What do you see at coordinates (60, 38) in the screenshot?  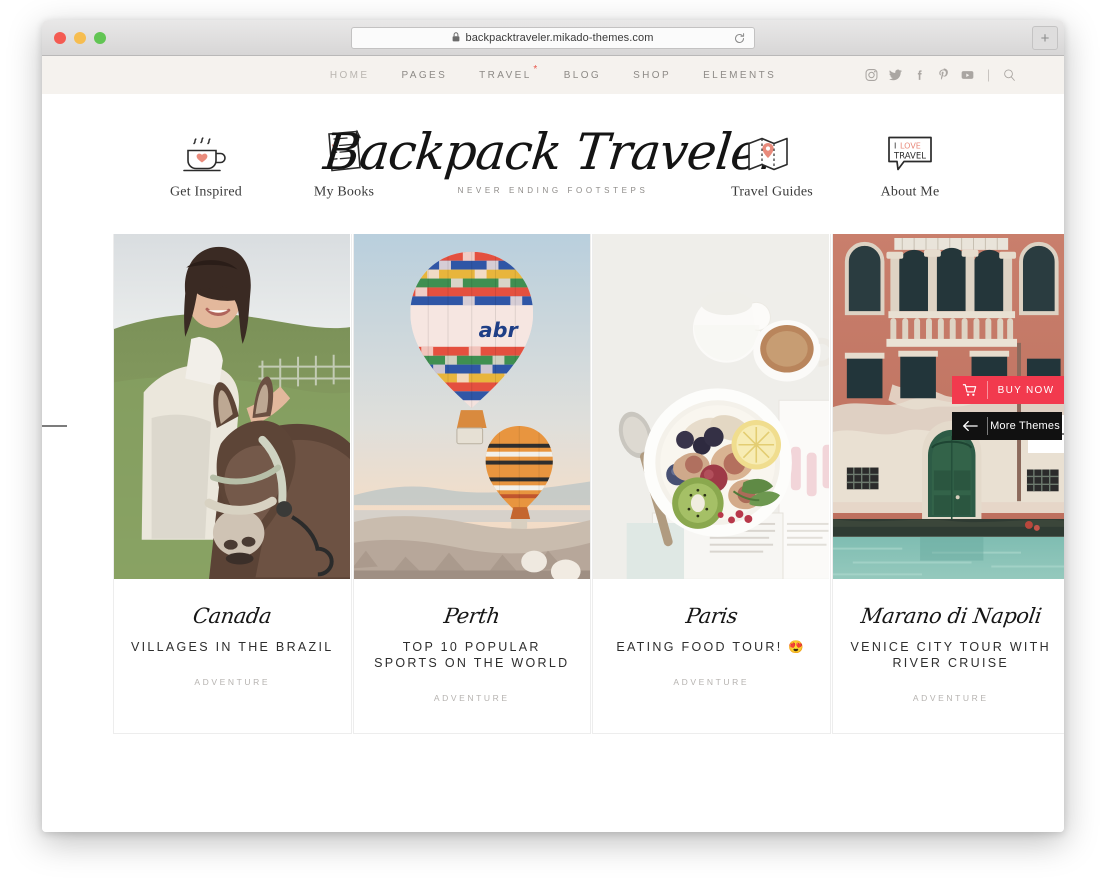 I see `close-window-button` at bounding box center [60, 38].